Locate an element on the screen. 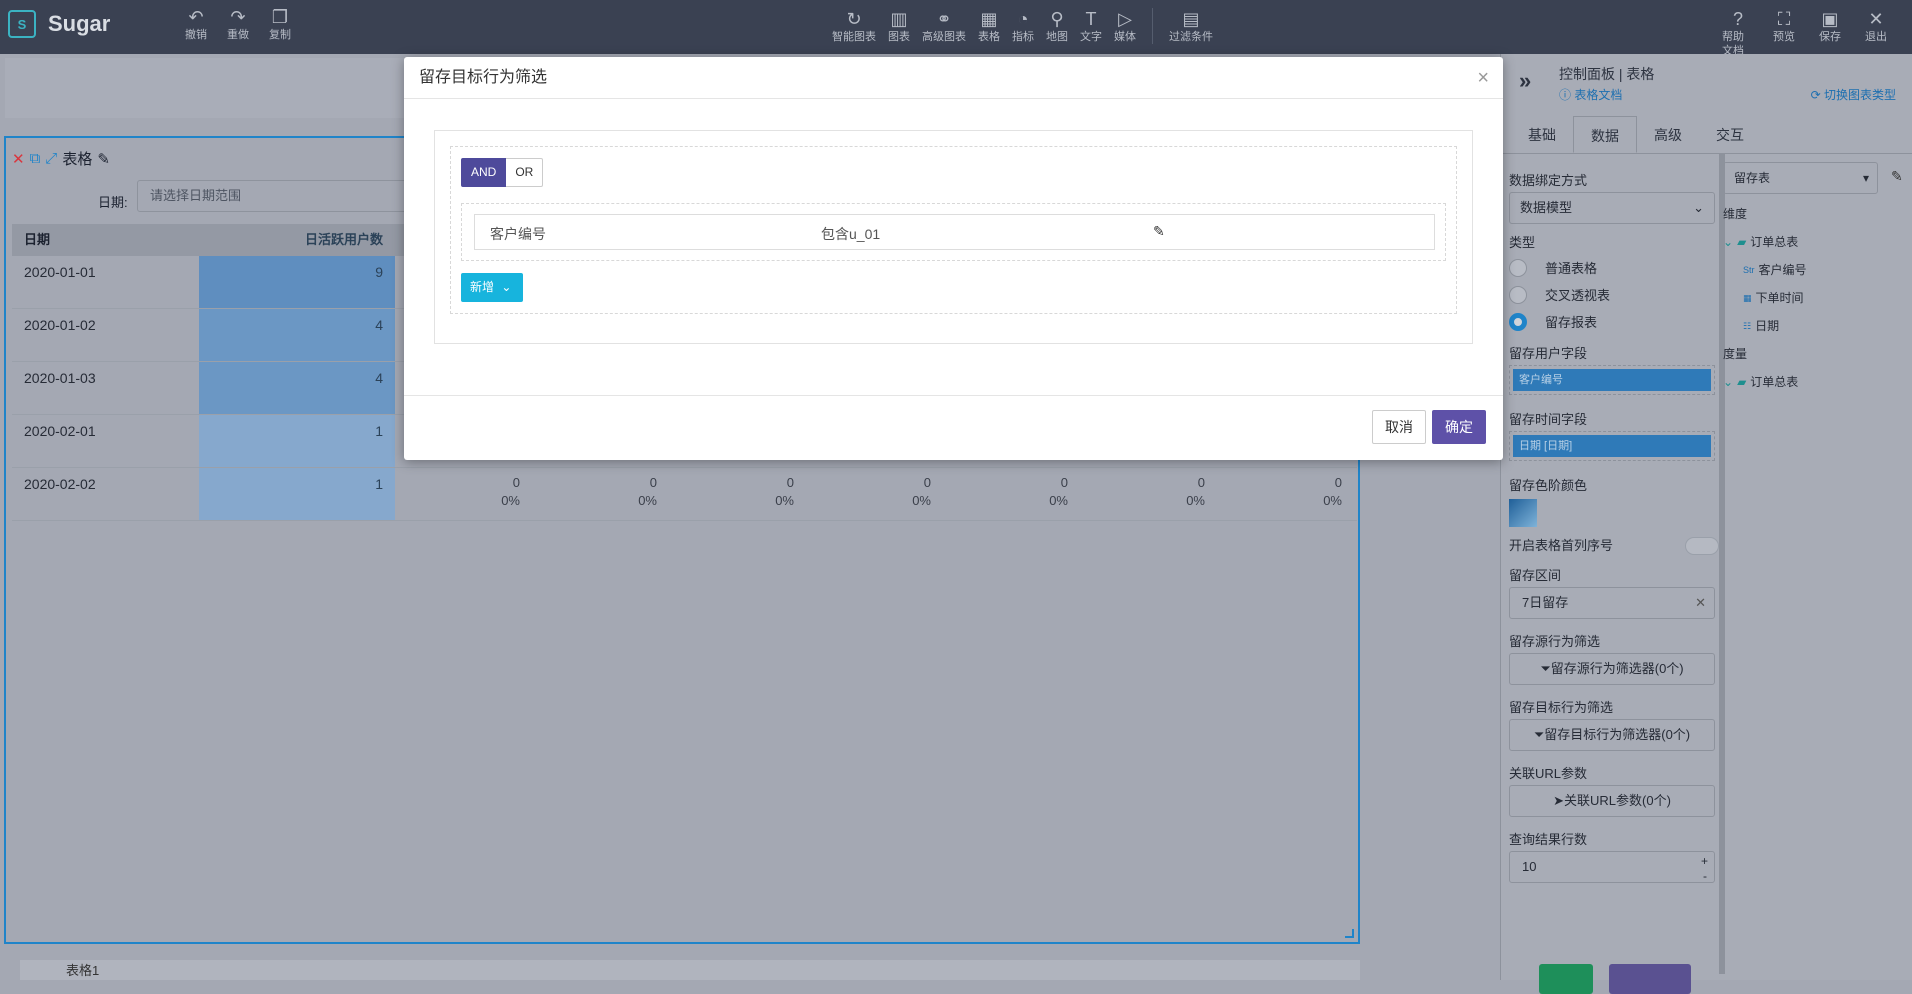  resize-handle-icon is located at coordinates (1349, 933).